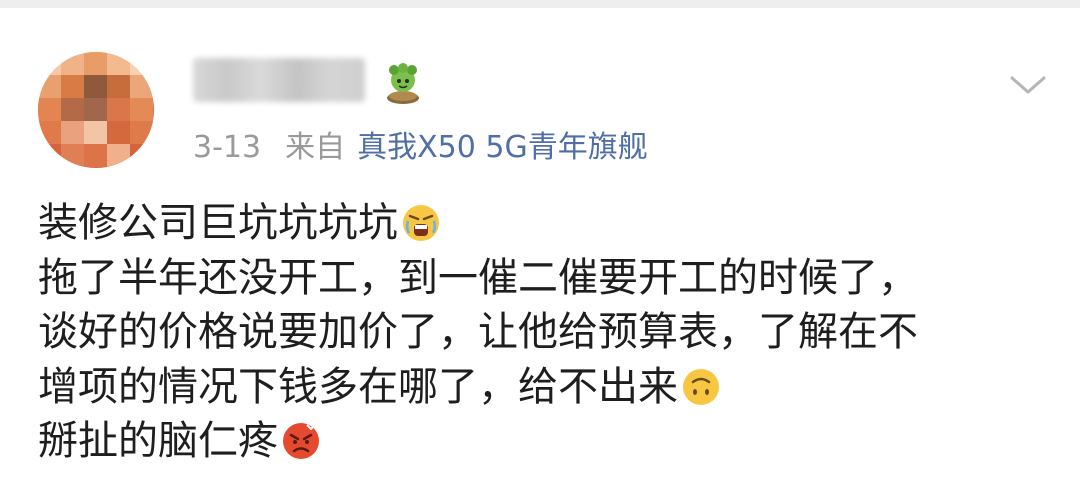 The height and width of the screenshot is (497, 1080). What do you see at coordinates (421, 223) in the screenshot?
I see `crying-shouting-emoji-icon` at bounding box center [421, 223].